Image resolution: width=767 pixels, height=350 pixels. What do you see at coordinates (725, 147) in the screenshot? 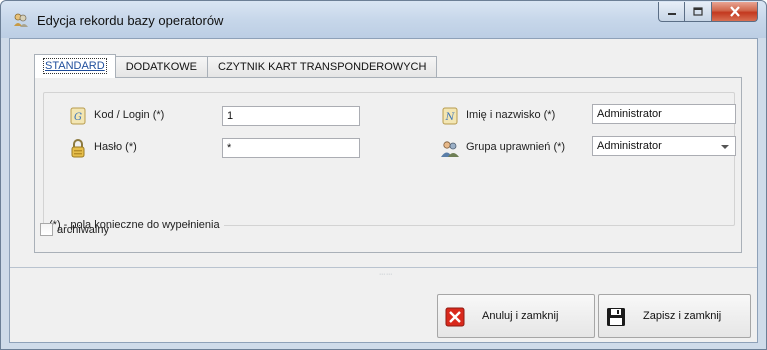
I see `chevron-down-icon` at bounding box center [725, 147].